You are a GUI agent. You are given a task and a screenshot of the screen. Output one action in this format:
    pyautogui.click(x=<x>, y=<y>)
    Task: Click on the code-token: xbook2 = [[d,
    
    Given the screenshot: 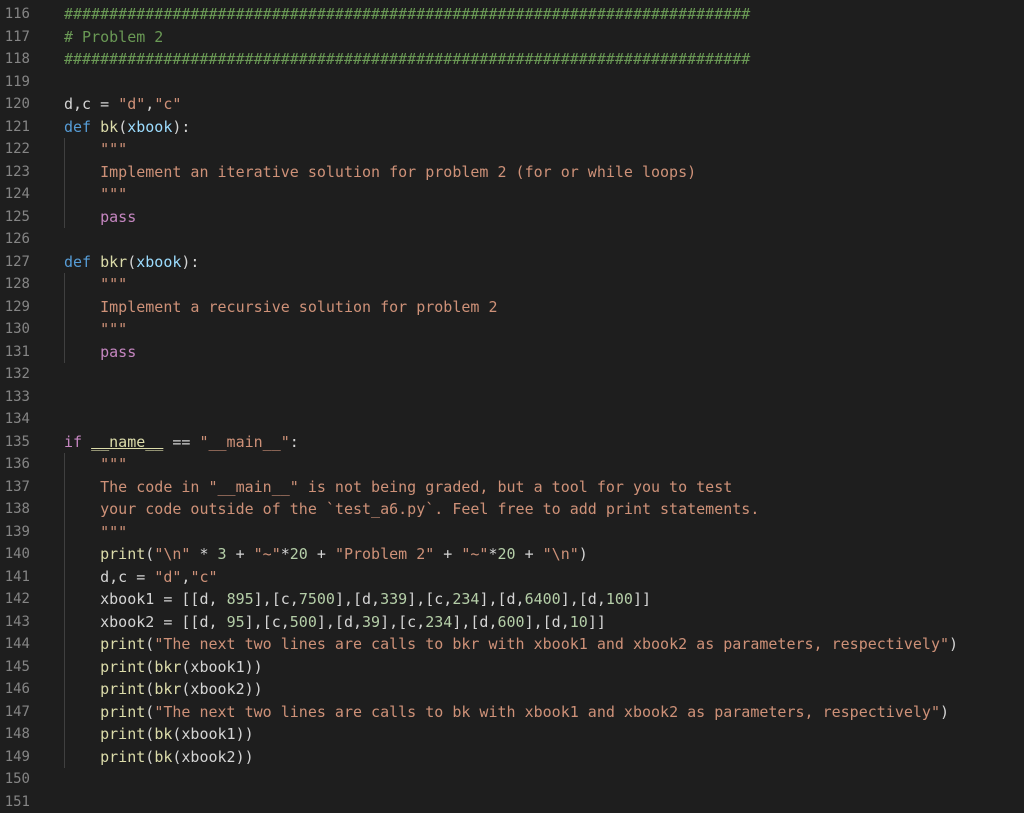 What is the action you would take?
    pyautogui.click(x=145, y=622)
    